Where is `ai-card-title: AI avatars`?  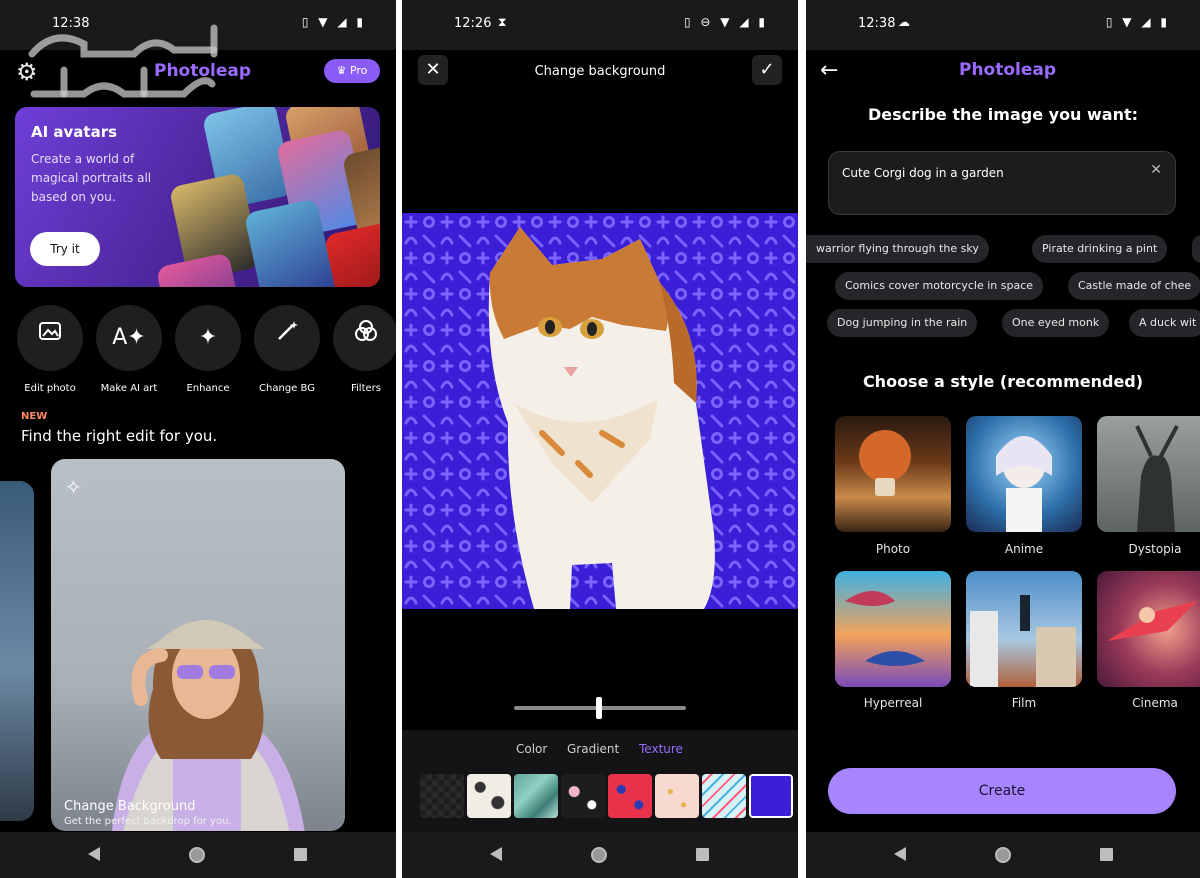 ai-card-title: AI avatars is located at coordinates (74, 132).